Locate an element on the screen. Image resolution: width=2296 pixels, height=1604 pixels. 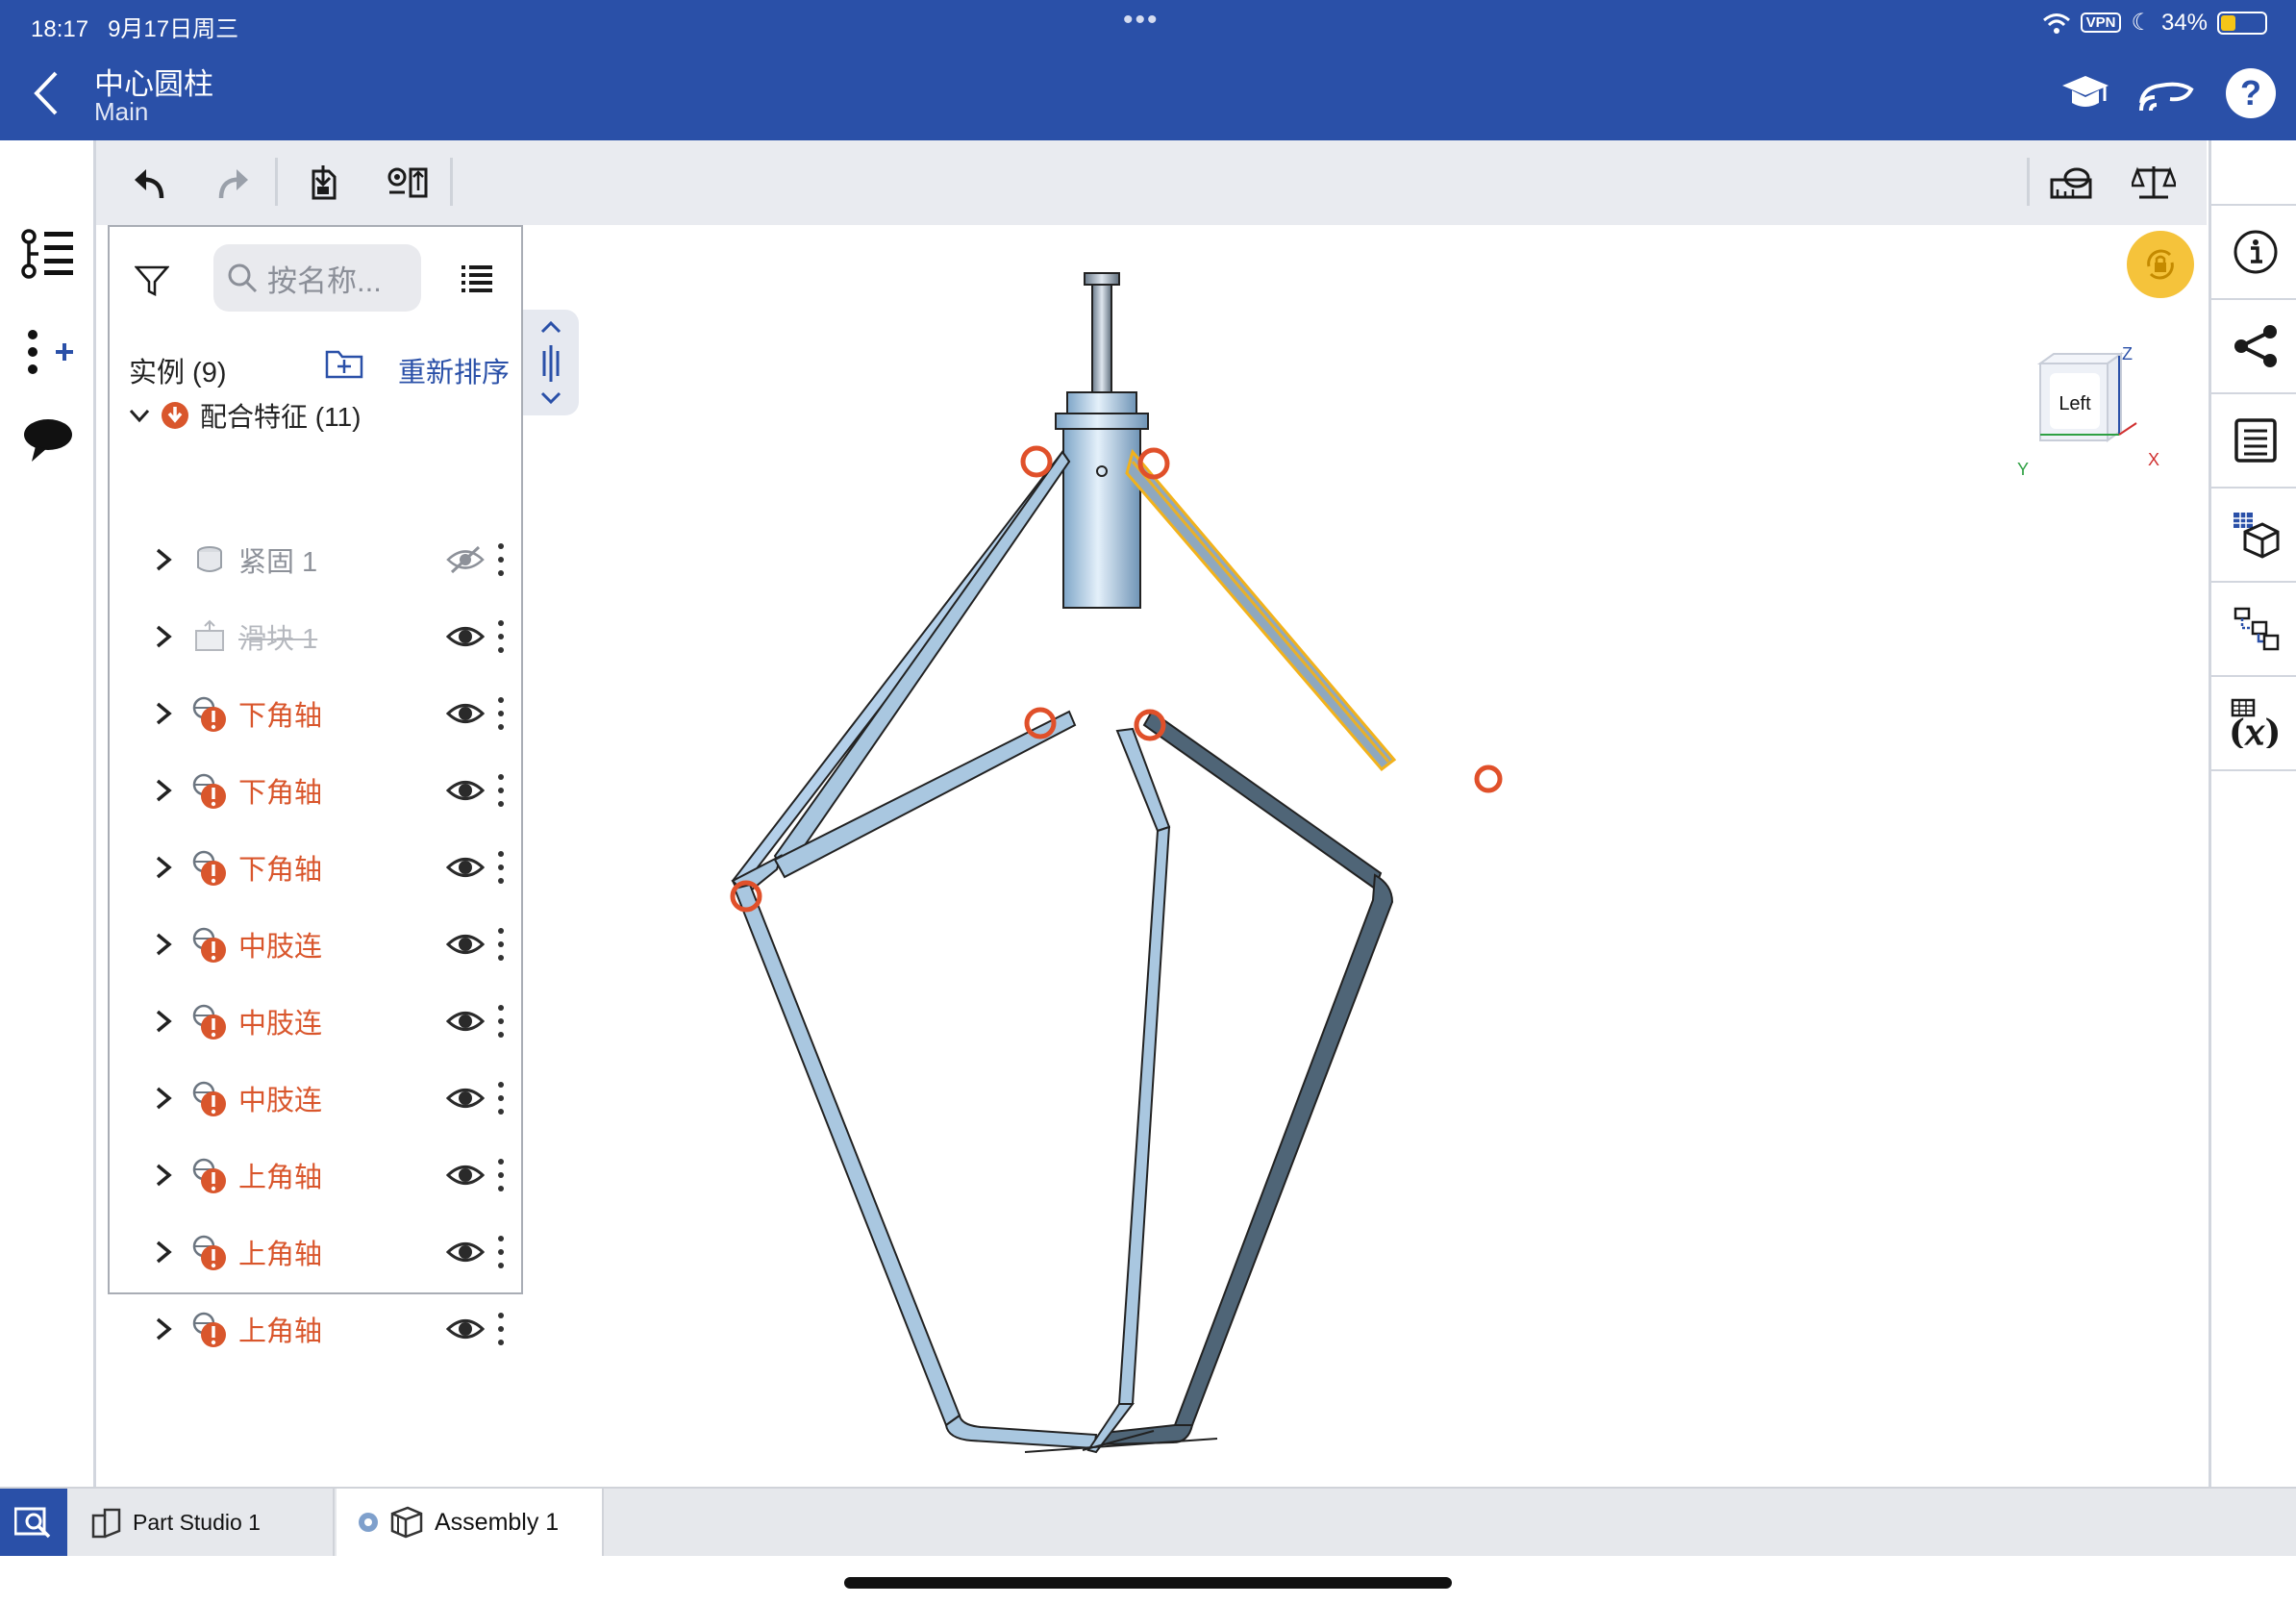
info-icon is located at coordinates (2253, 253).